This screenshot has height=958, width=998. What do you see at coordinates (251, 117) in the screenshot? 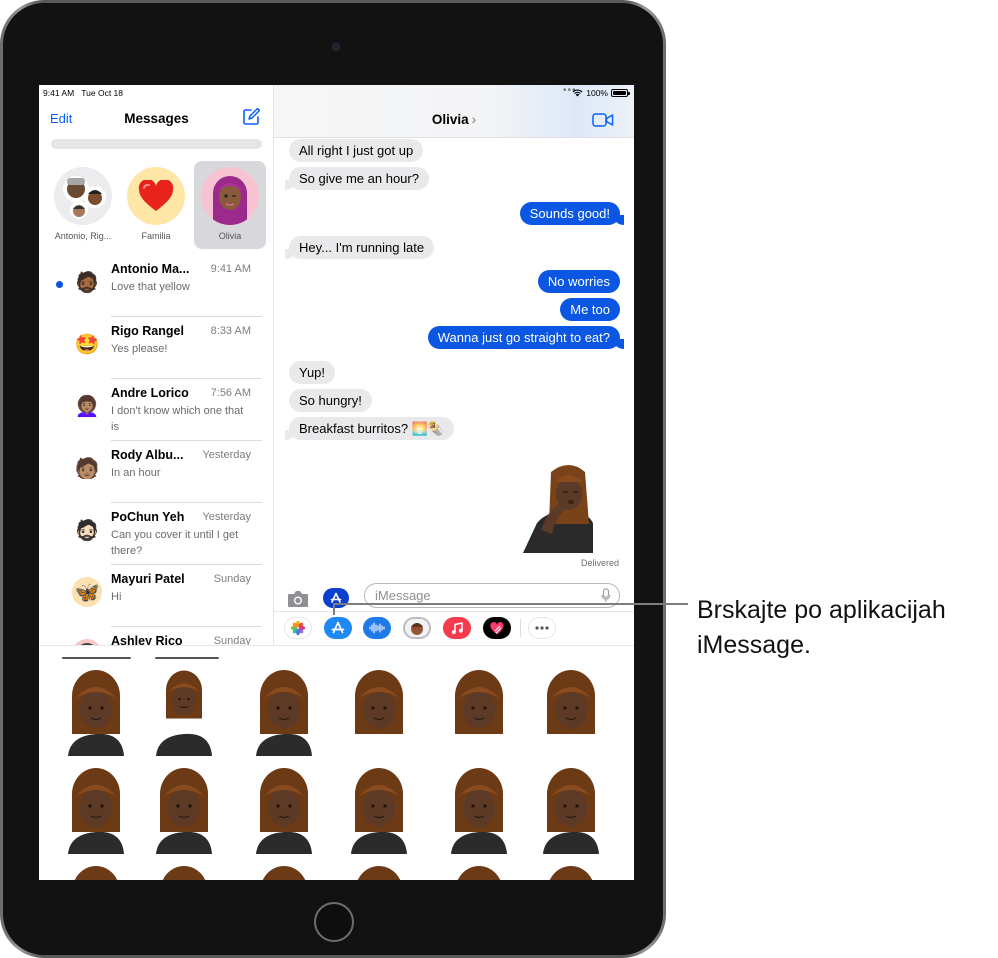
I see `compose-icon` at bounding box center [251, 117].